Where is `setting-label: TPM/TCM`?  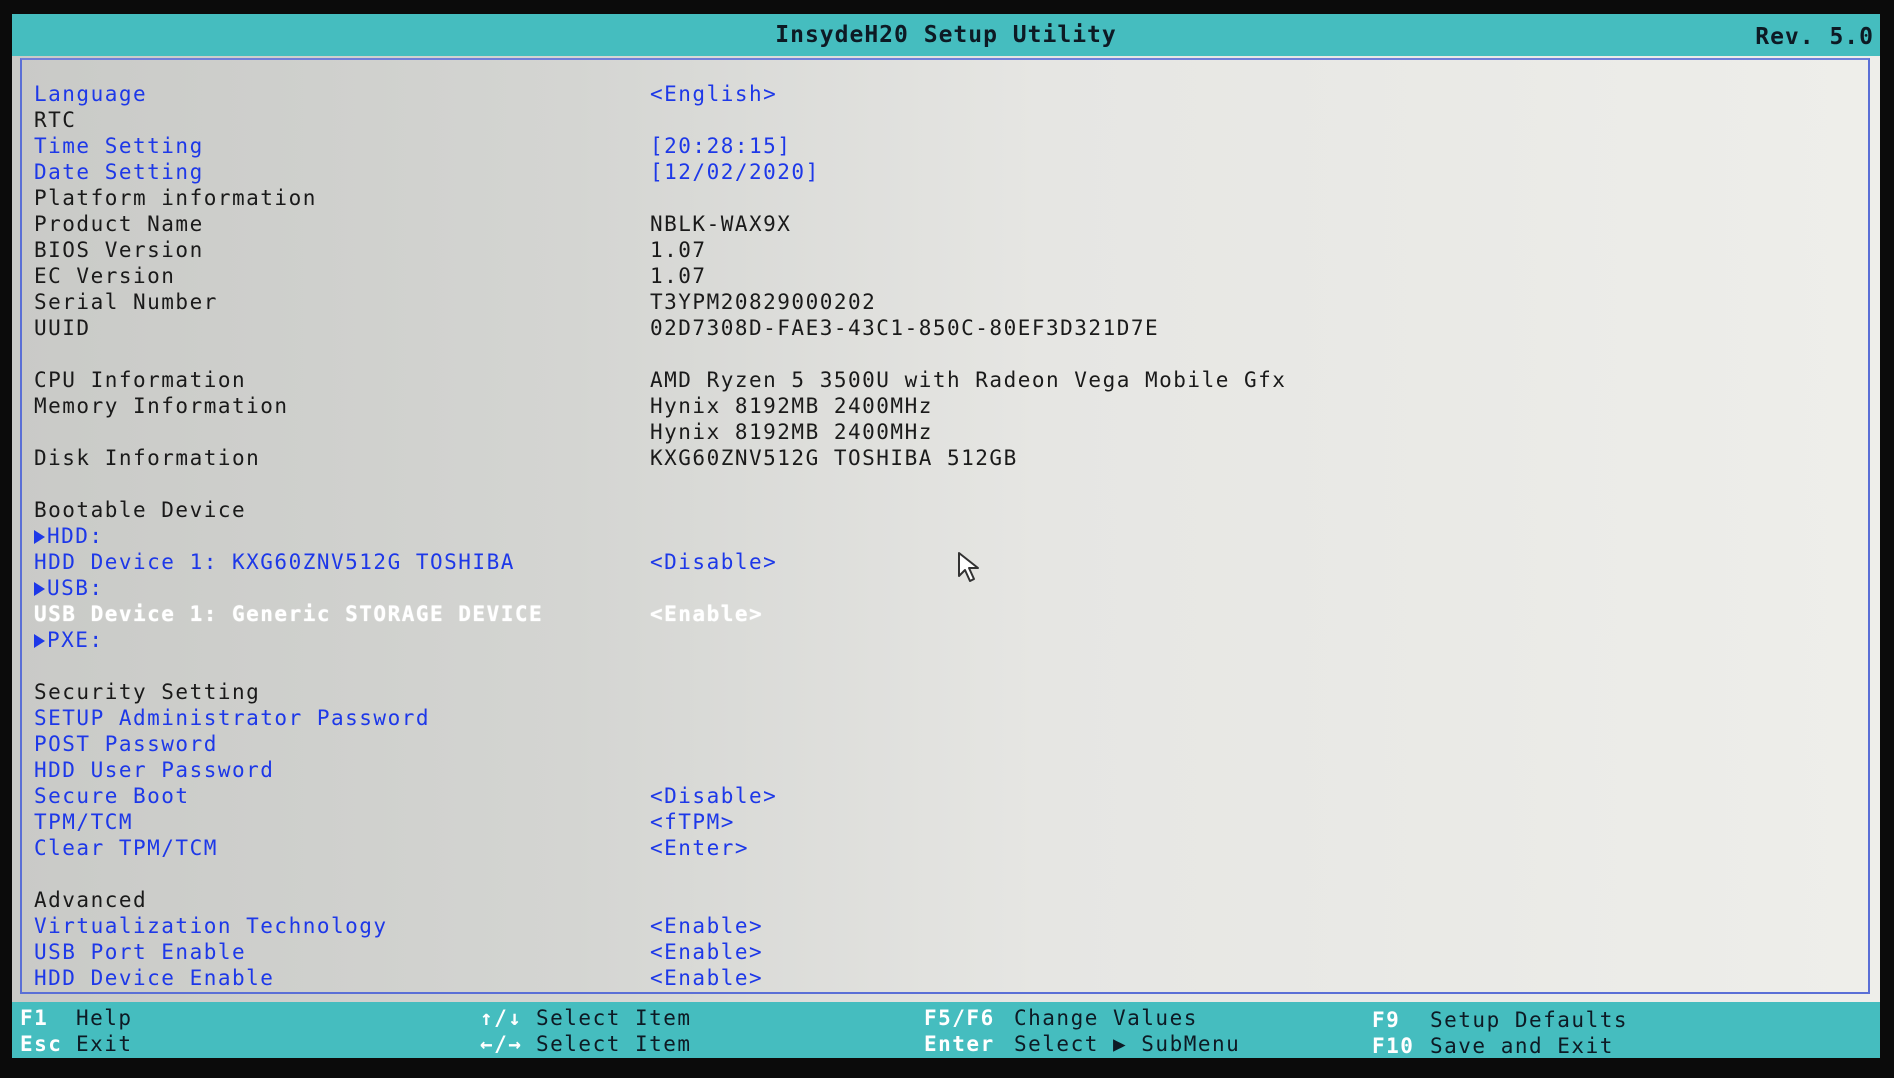
setting-label: TPM/TCM is located at coordinates (83, 822).